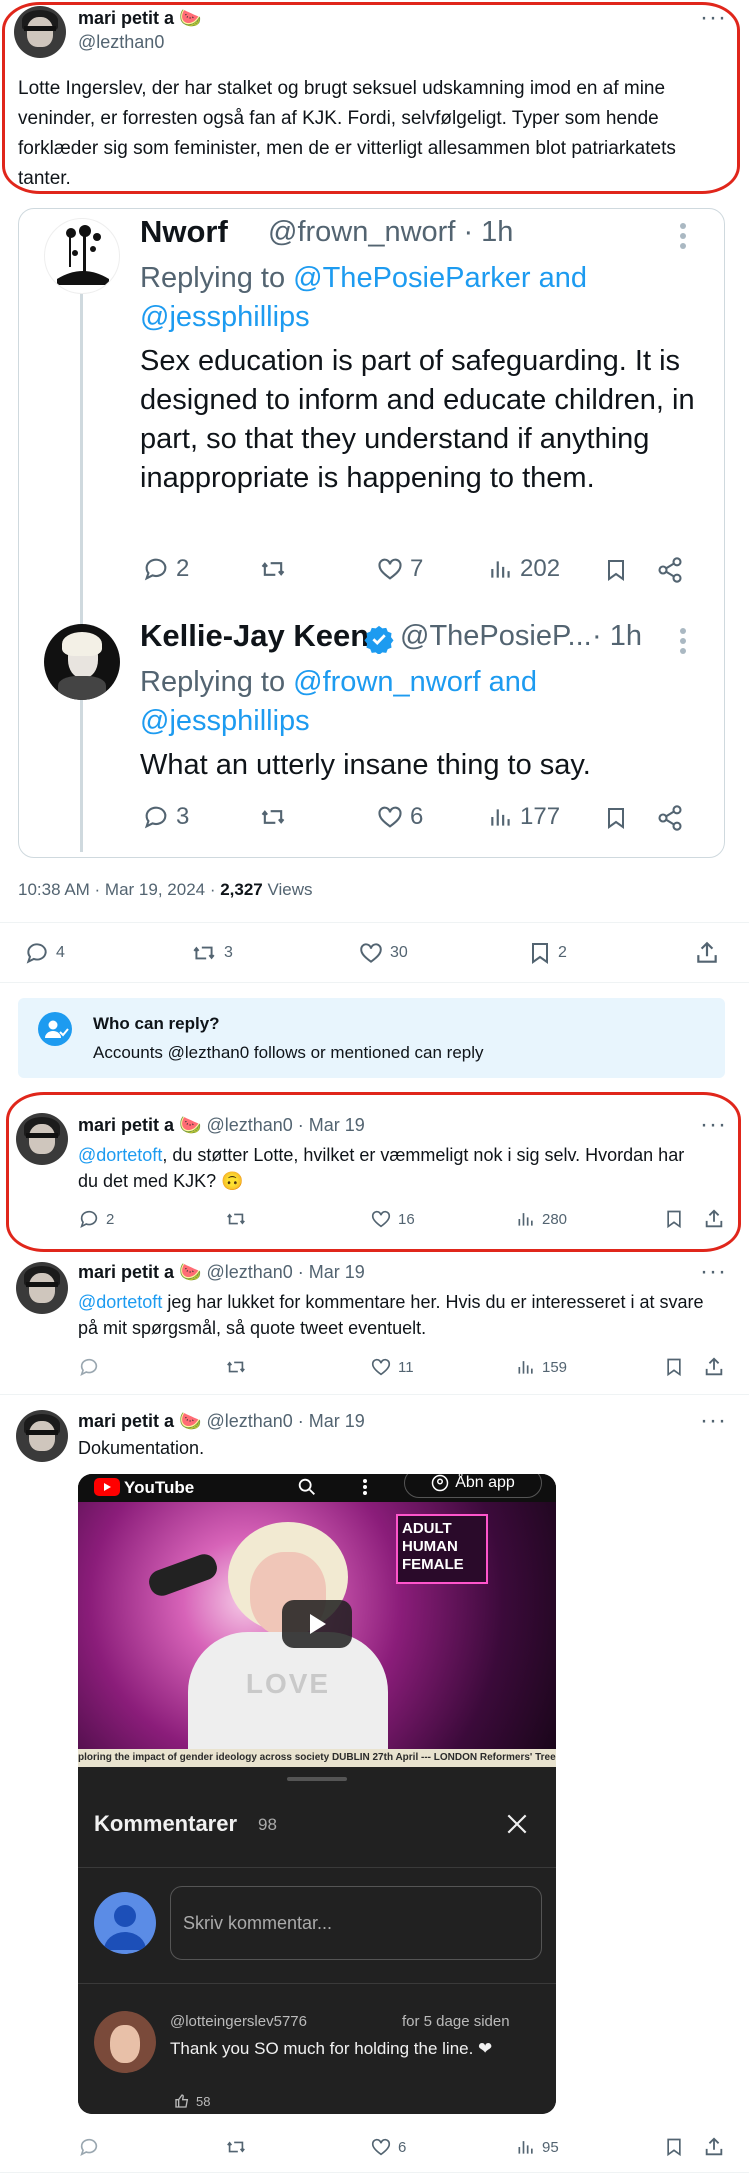 This screenshot has width=749, height=2177. I want to click on search-icon, so click(307, 1489).